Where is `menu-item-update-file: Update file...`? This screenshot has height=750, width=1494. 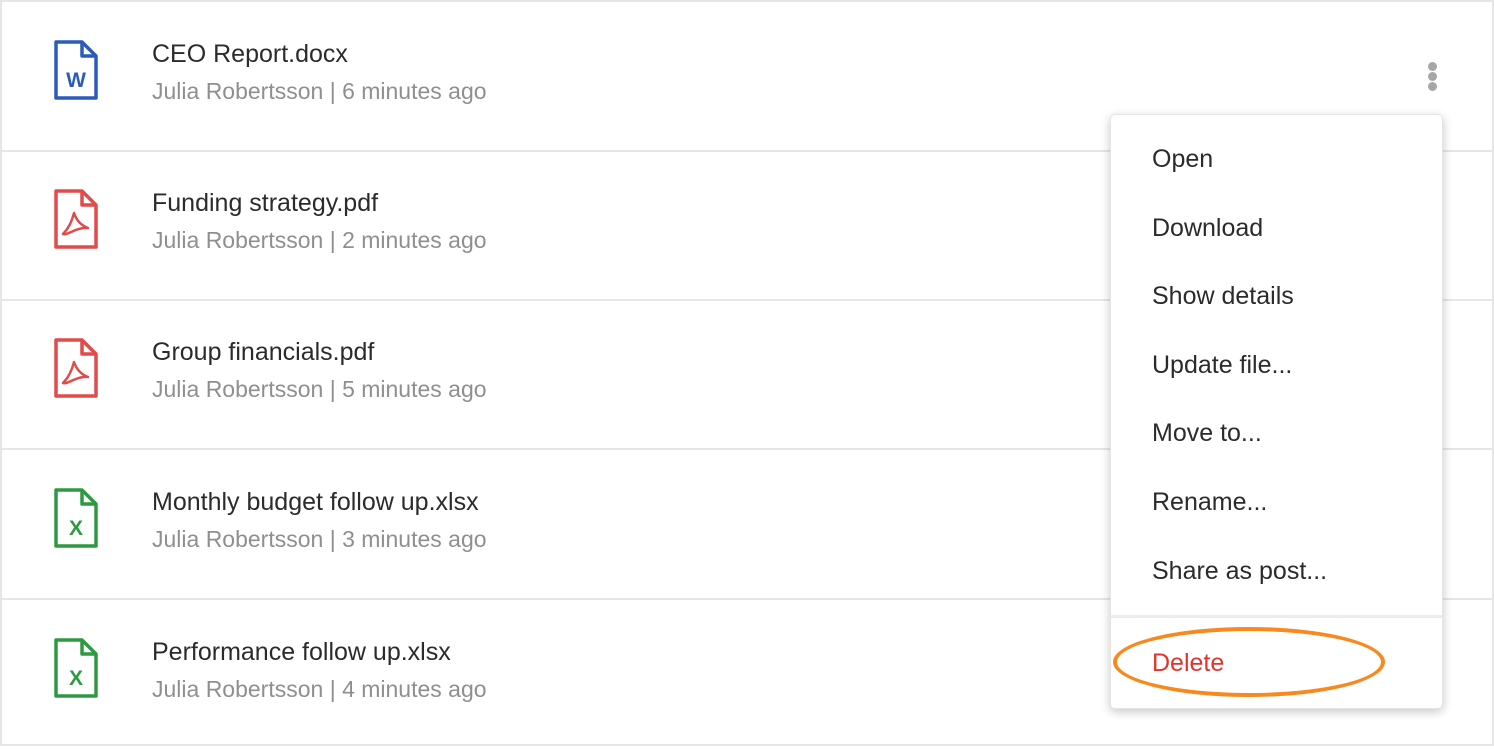
menu-item-update-file: Update file... is located at coordinates (1276, 365).